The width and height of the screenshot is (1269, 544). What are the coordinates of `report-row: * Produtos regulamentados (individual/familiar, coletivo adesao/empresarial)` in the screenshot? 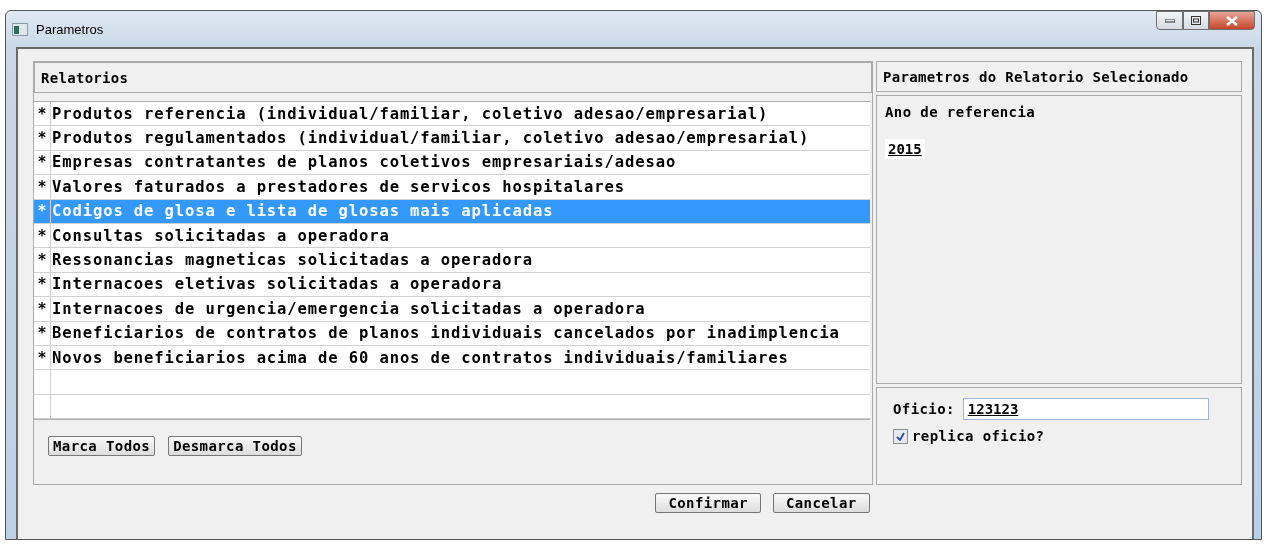 It's located at (452, 138).